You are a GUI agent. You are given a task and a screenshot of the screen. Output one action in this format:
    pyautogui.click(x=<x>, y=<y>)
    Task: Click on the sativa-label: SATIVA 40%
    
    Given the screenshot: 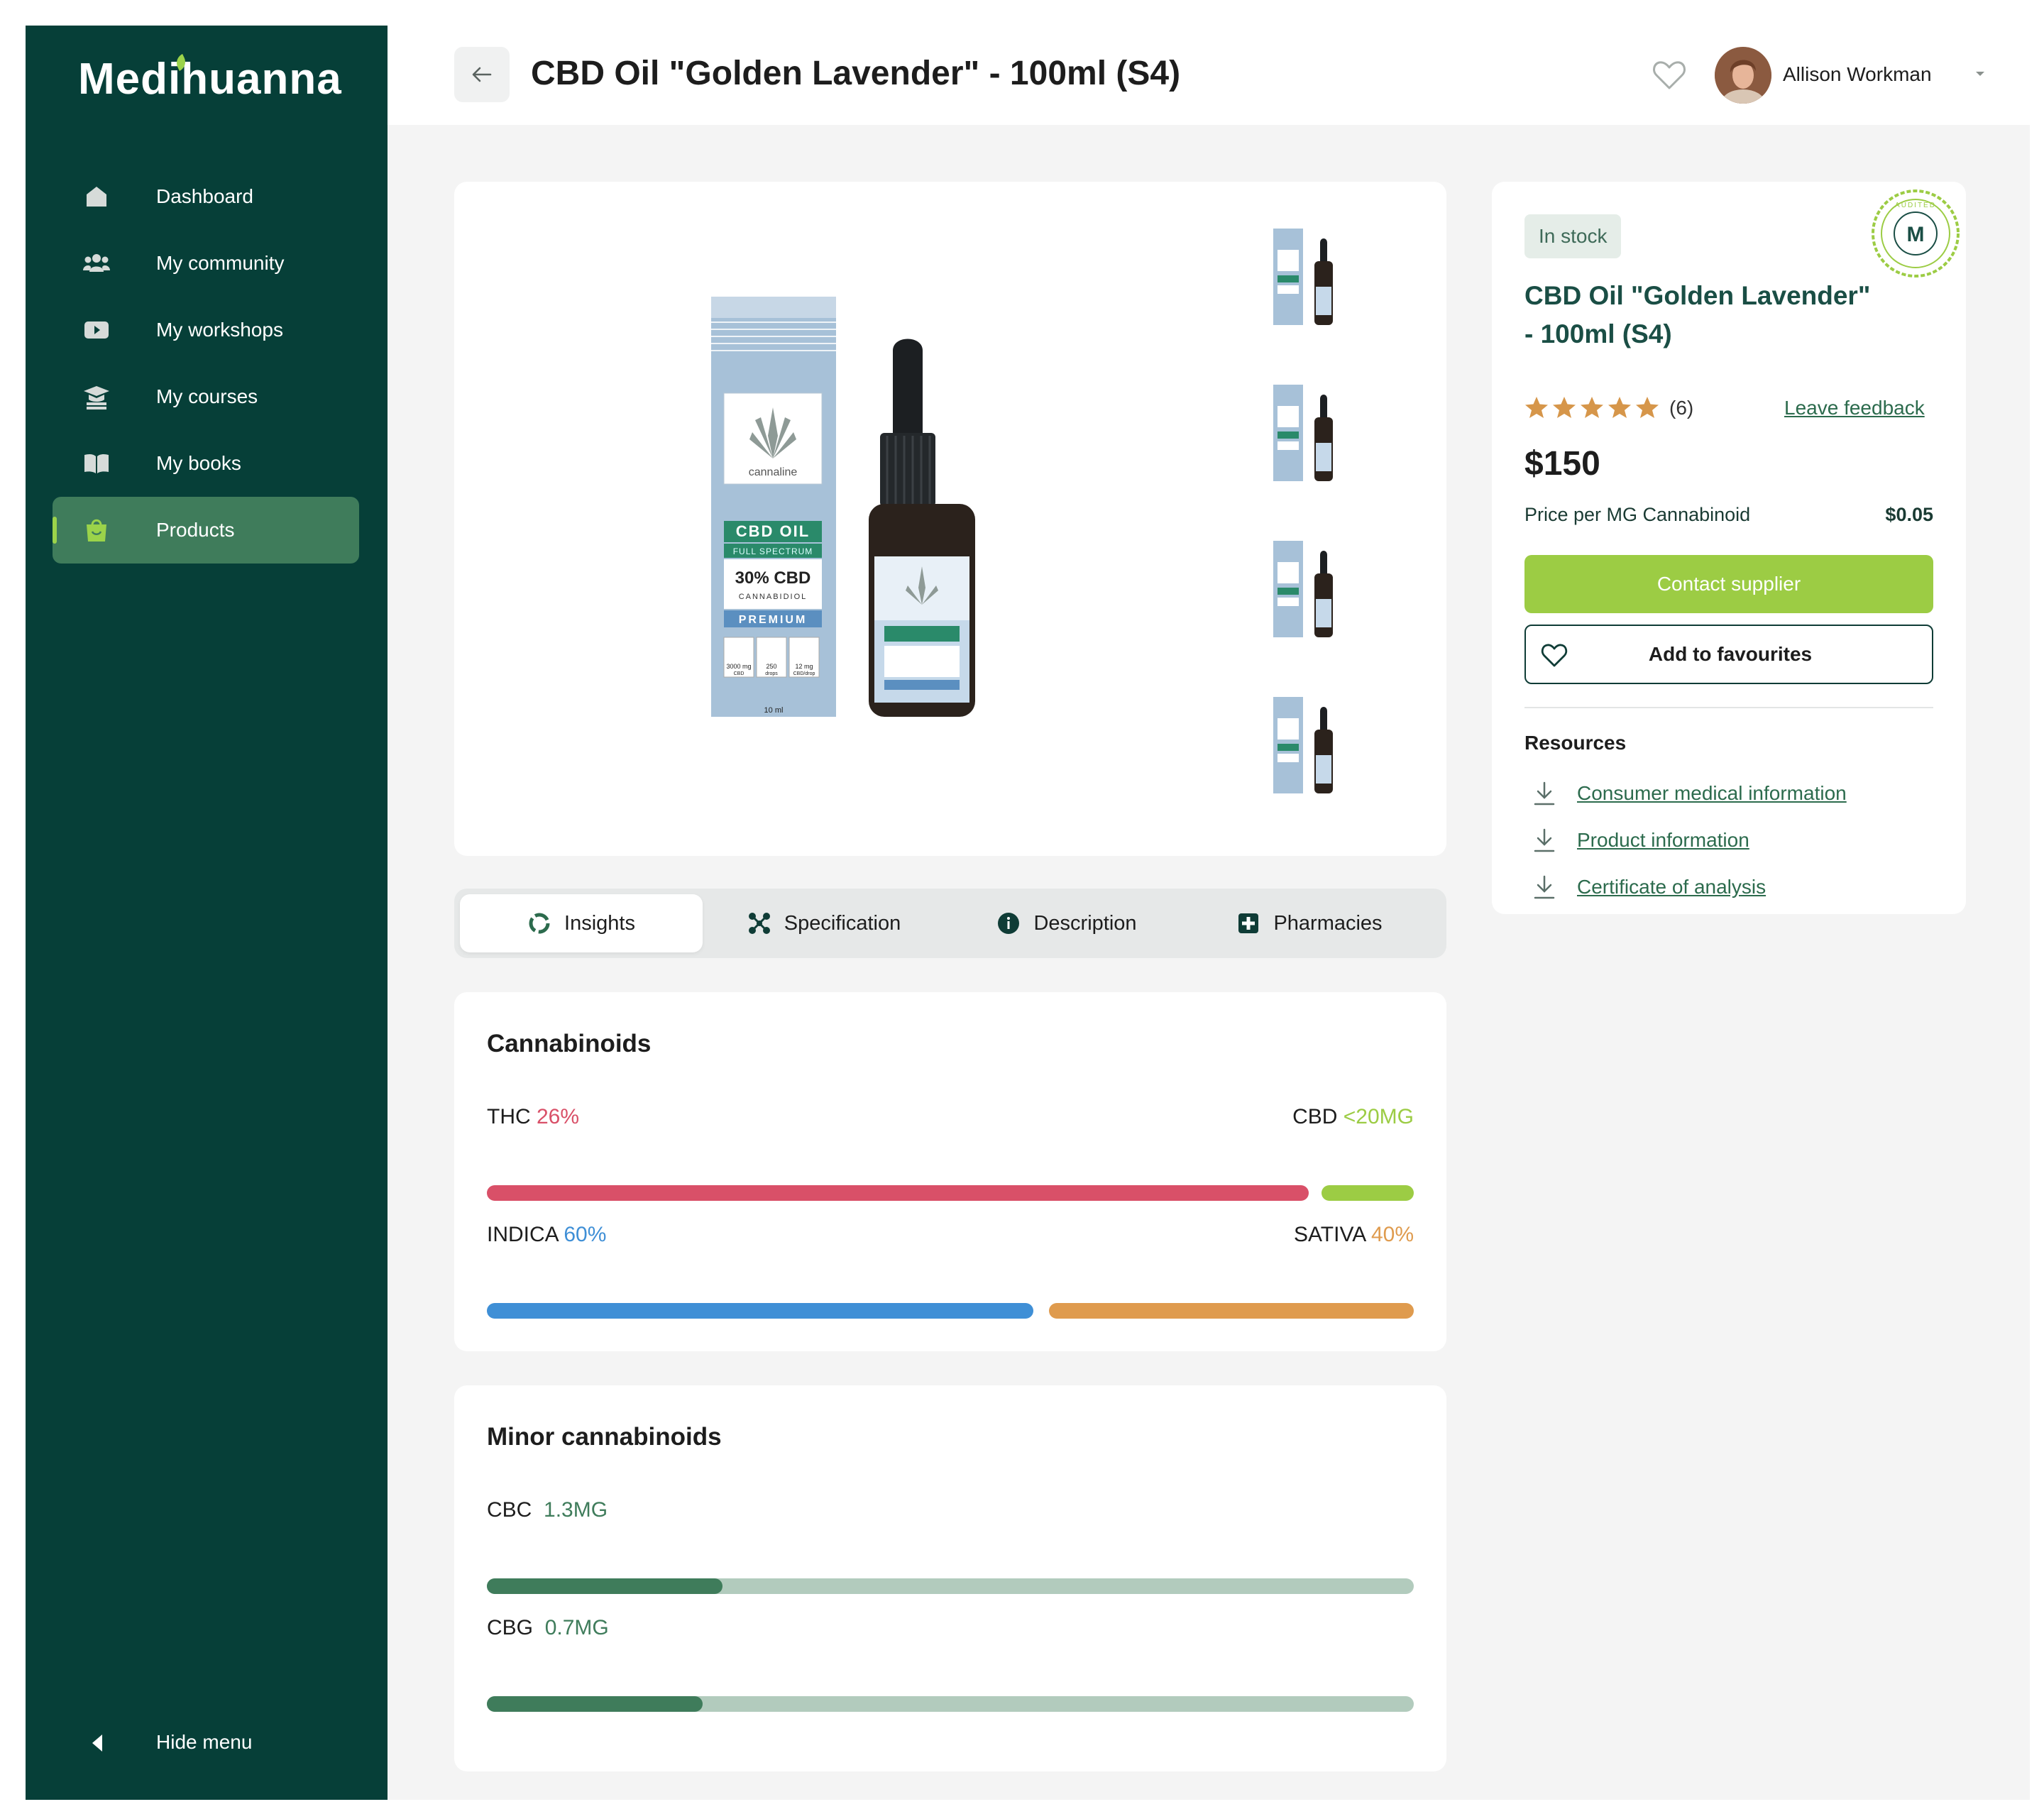 What is the action you would take?
    pyautogui.click(x=1354, y=1235)
    